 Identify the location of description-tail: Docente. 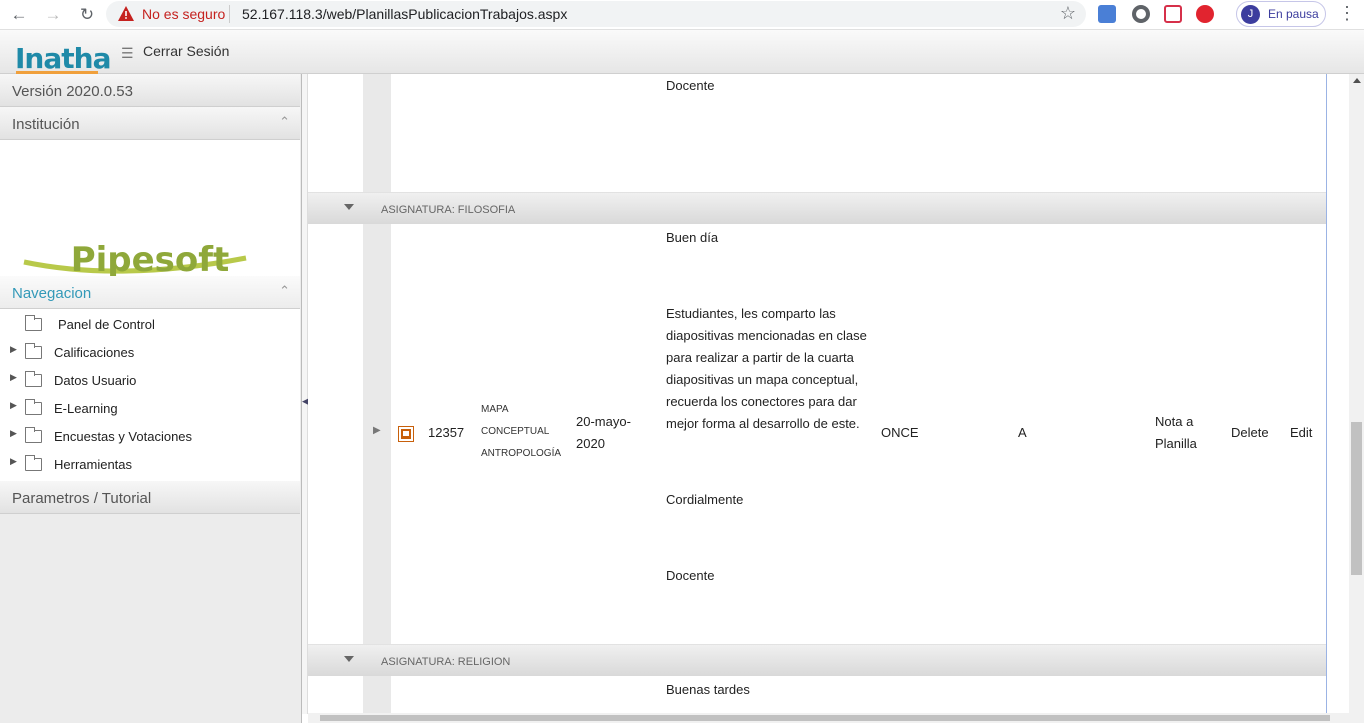
(690, 85).